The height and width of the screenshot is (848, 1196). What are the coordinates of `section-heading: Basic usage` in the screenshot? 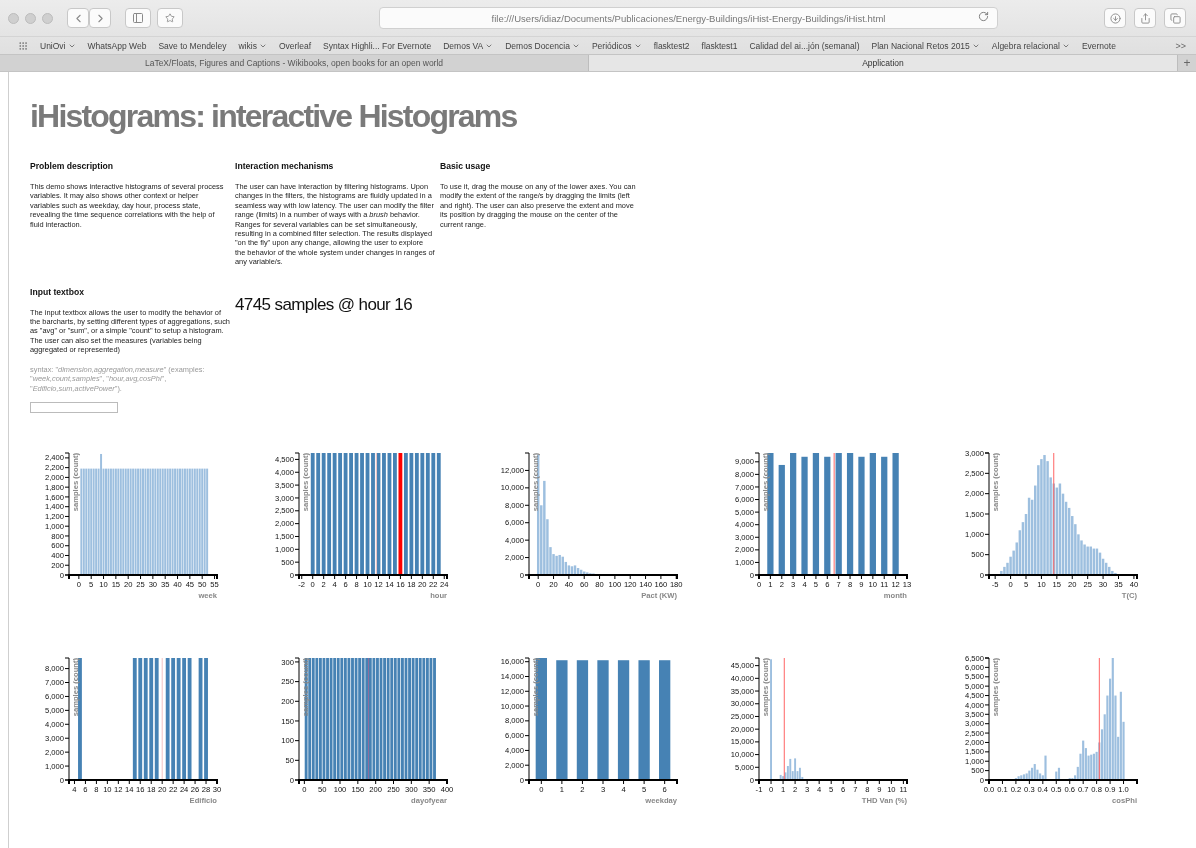 It's located at (466, 166).